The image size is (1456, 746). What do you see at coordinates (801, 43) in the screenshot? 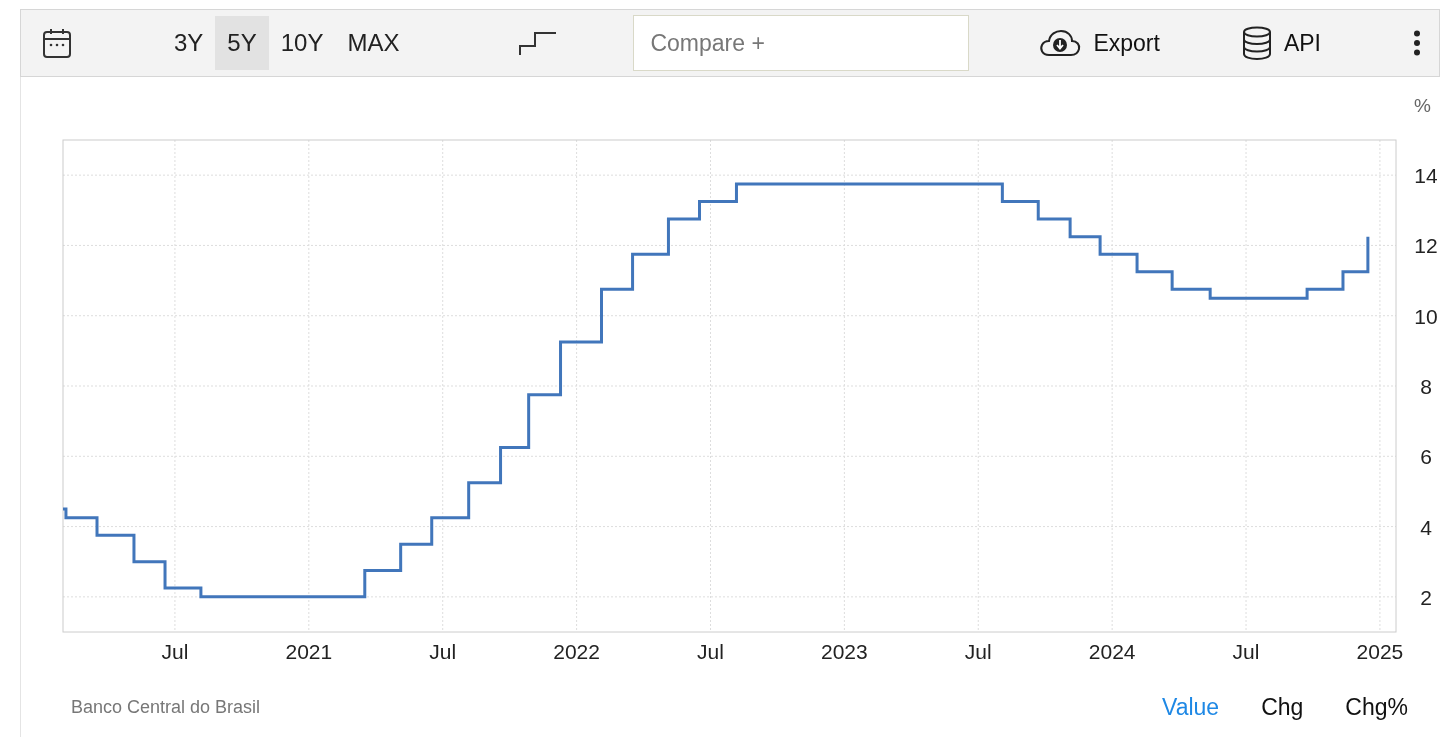
I see `compare-field: Compare +` at bounding box center [801, 43].